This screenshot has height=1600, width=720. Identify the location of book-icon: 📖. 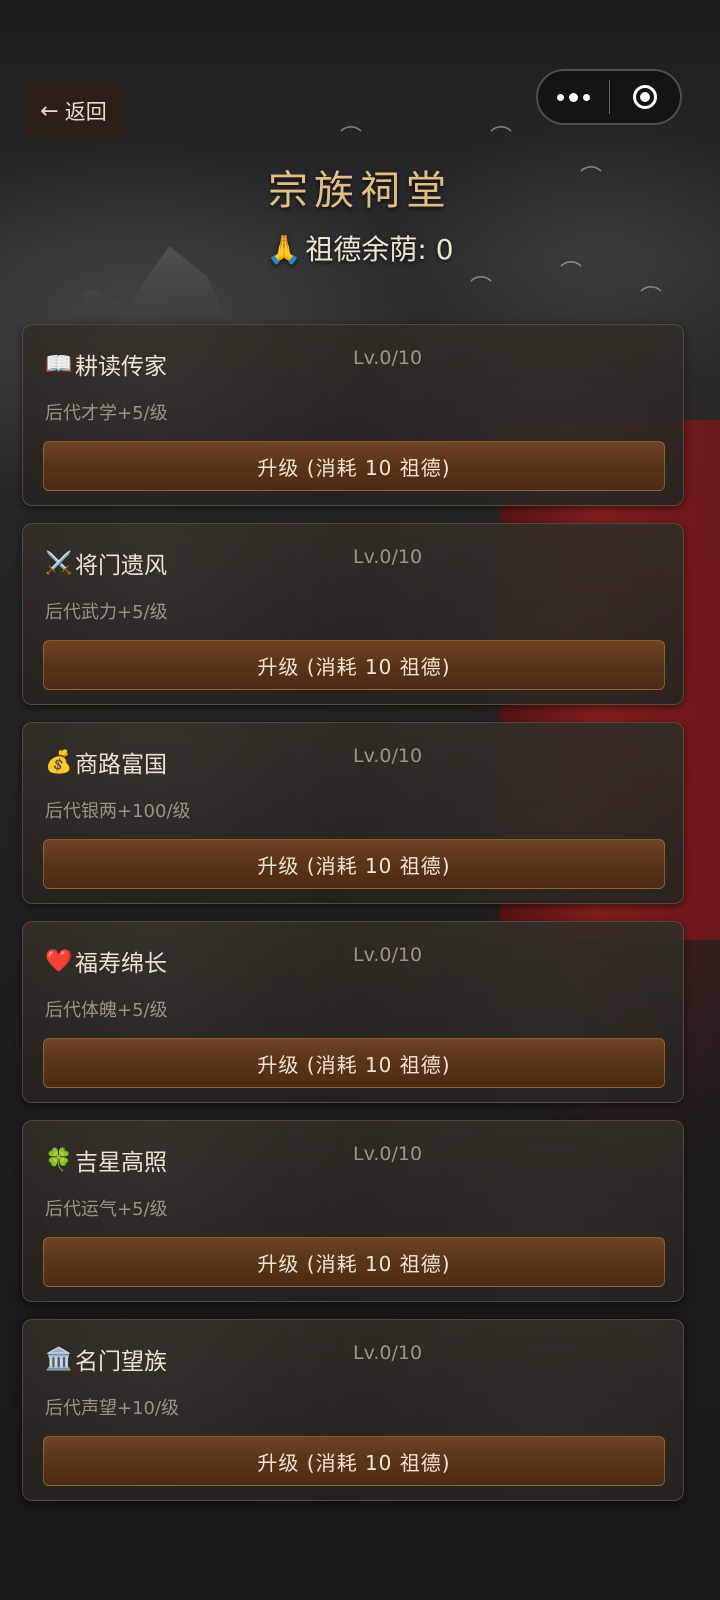
(59, 364).